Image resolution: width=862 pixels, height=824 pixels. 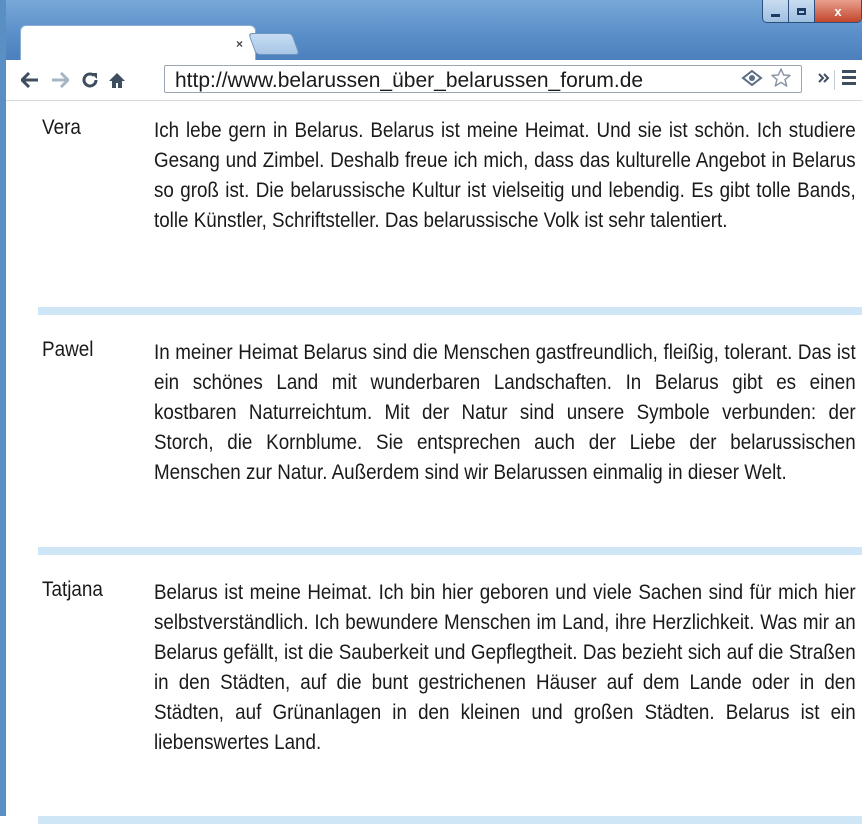 I want to click on maximize-button, so click(x=802, y=11).